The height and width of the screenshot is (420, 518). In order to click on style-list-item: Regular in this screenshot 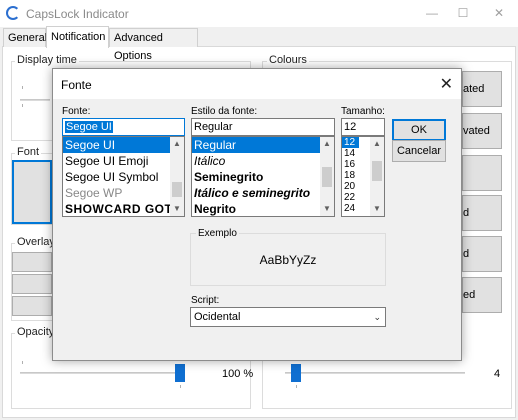, I will do `click(263, 145)`.